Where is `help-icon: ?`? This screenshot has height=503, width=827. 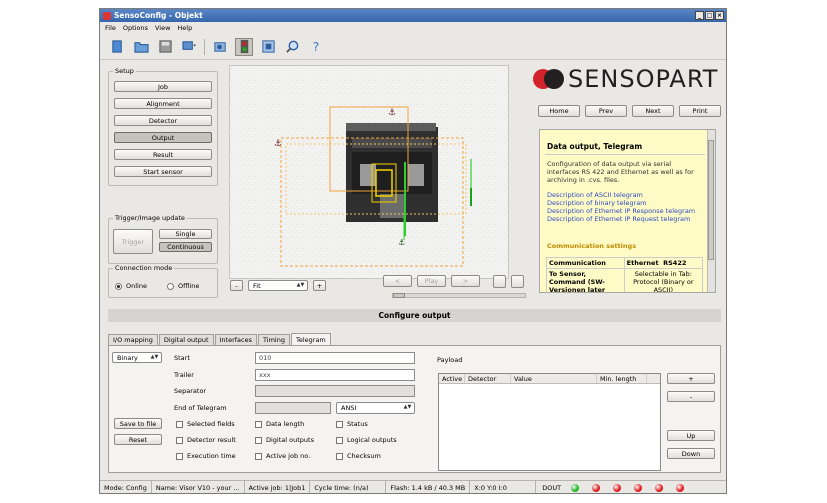 help-icon: ? is located at coordinates (316, 47).